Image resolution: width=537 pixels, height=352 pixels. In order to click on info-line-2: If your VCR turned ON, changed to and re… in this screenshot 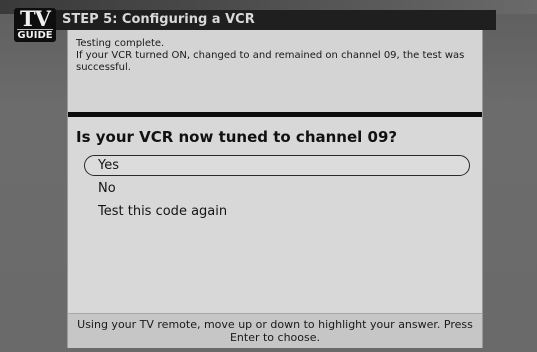, I will do `click(270, 61)`.